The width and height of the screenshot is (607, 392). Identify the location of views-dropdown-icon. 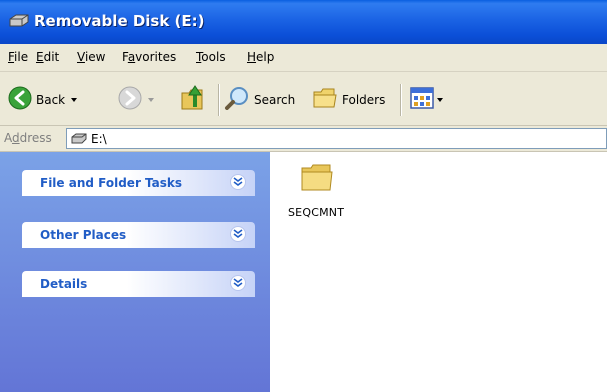
(440, 99).